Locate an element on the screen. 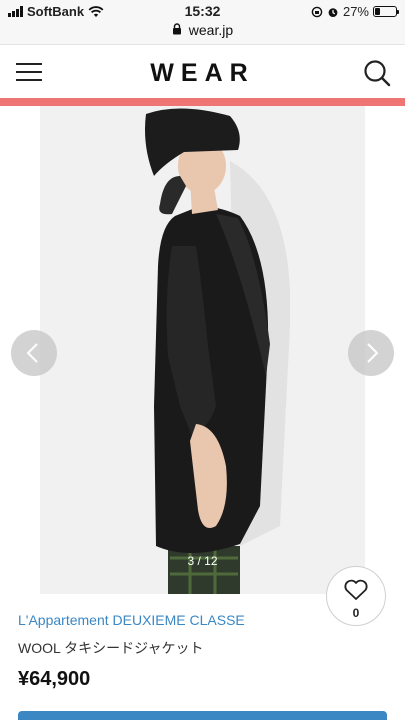 The width and height of the screenshot is (405, 720). lock-icon is located at coordinates (176, 29).